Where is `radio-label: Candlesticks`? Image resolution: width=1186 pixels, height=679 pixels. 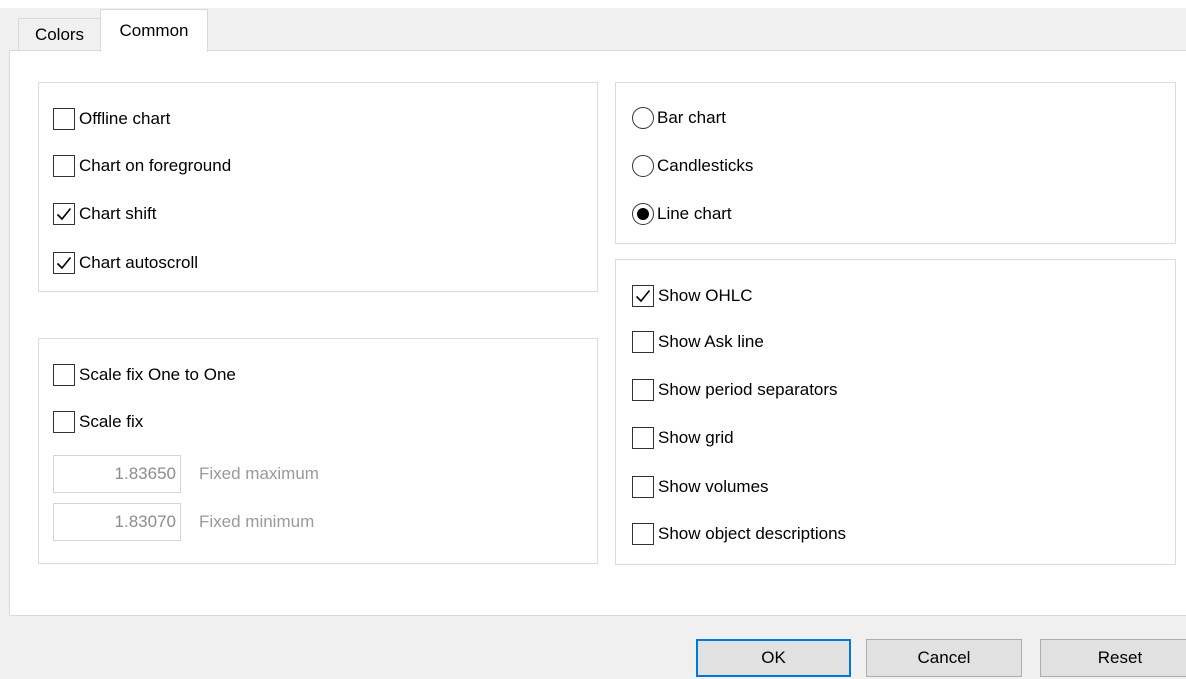
radio-label: Candlesticks is located at coordinates (705, 165).